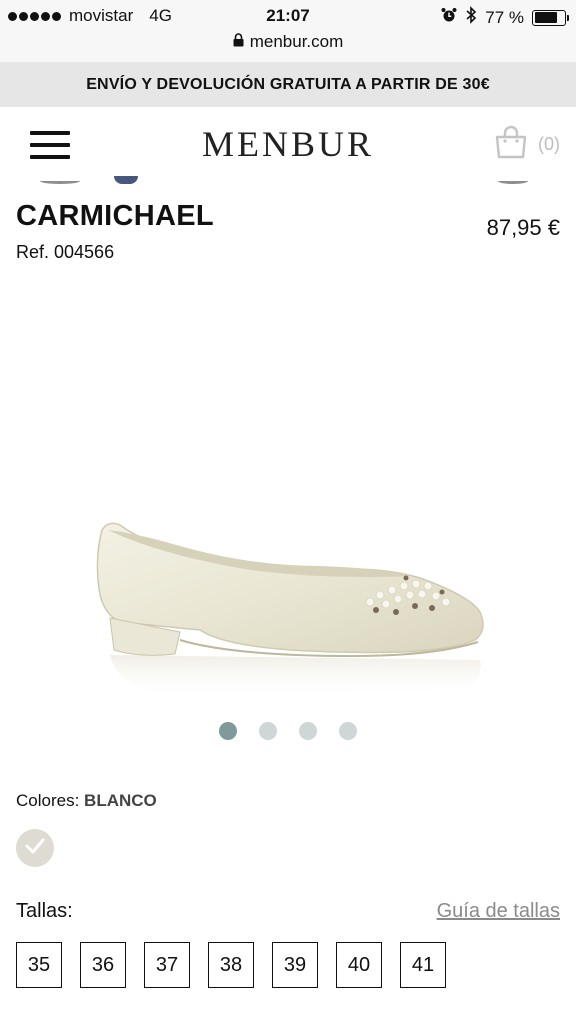  I want to click on size-option-37: 37, so click(167, 965).